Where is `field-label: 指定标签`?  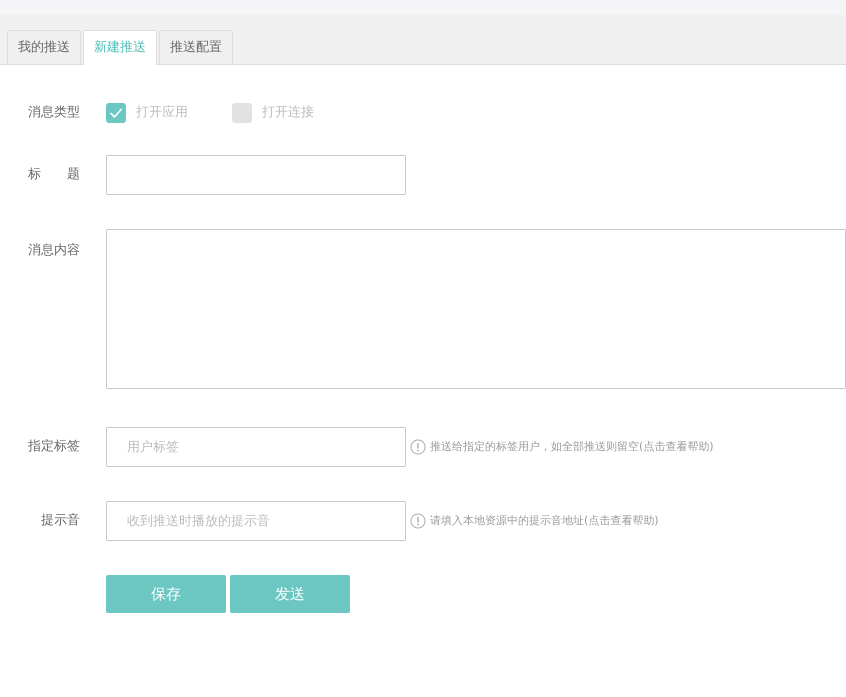 field-label: 指定标签 is located at coordinates (54, 446).